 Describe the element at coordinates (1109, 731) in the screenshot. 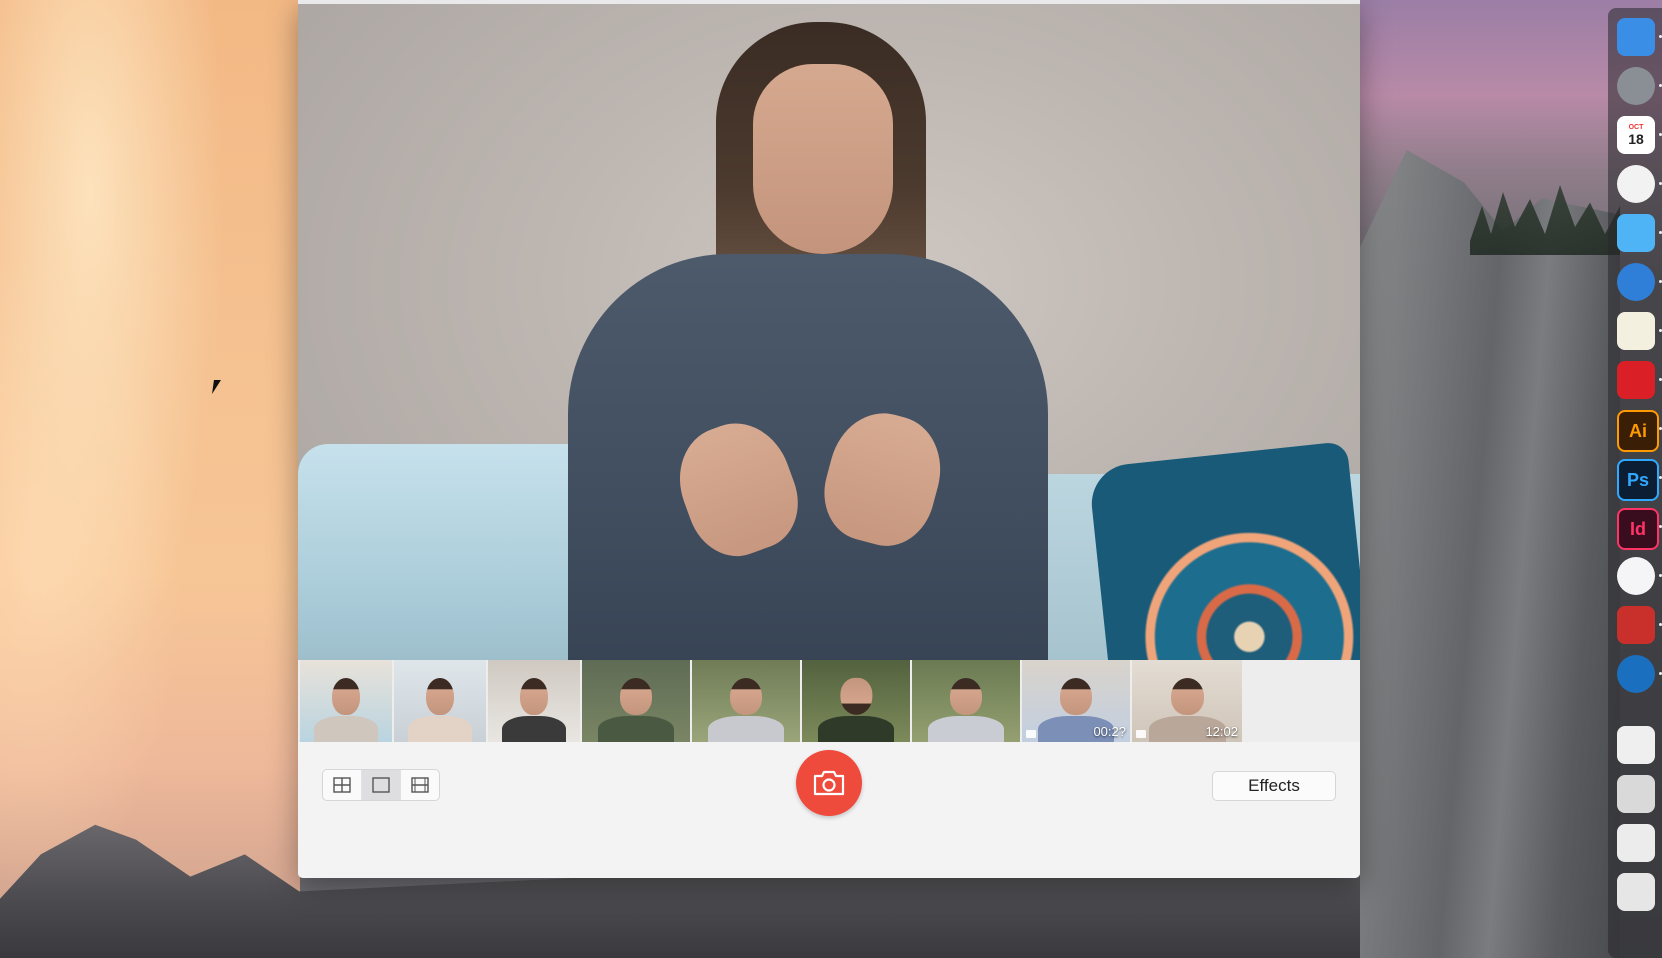

I see `video-duration: 00:2?` at that location.